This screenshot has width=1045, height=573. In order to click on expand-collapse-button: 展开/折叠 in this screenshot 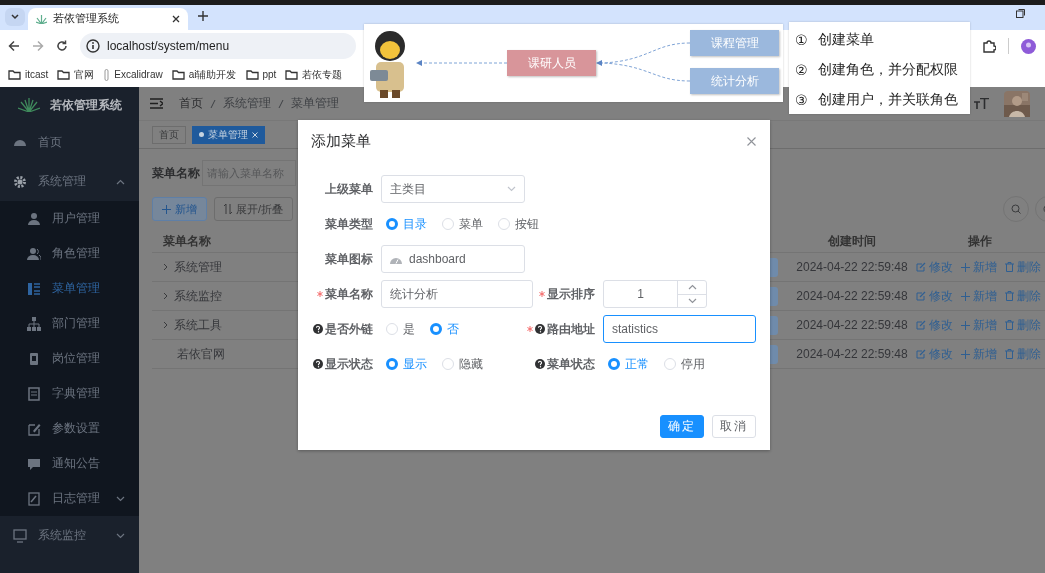, I will do `click(254, 209)`.